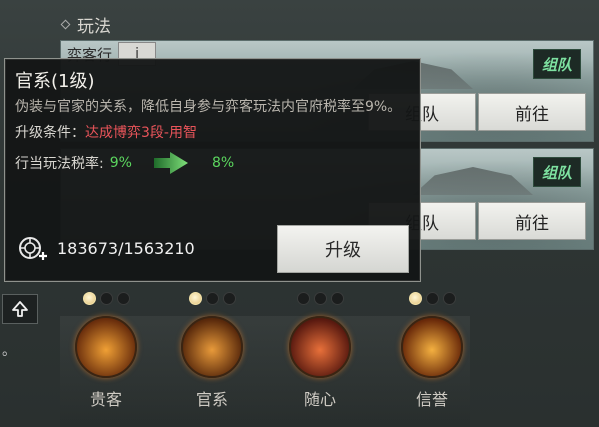 This screenshot has height=427, width=599. I want to click on diamond-icon, so click(65, 24).